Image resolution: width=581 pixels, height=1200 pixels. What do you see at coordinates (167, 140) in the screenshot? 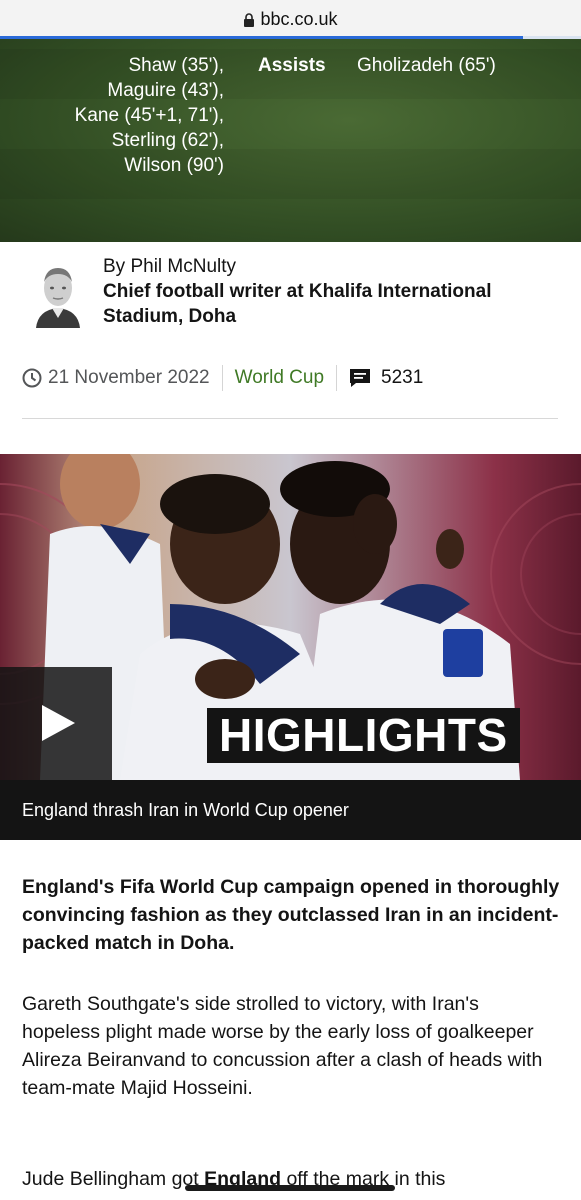
I see `scorer: Sterling (62'),` at bounding box center [167, 140].